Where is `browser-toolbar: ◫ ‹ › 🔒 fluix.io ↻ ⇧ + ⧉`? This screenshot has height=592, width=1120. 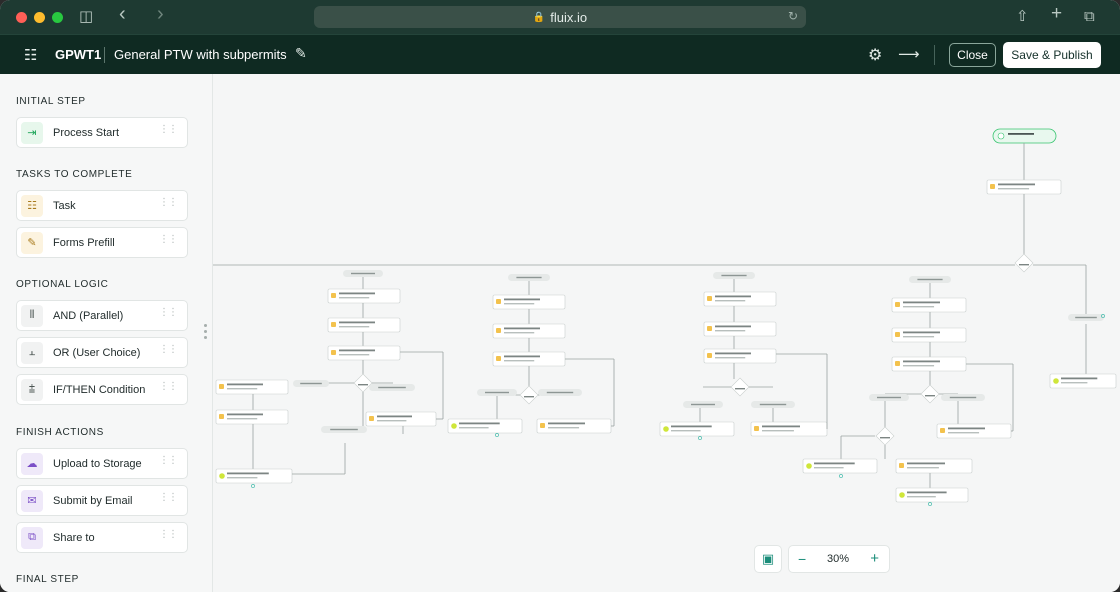 browser-toolbar: ◫ ‹ › 🔒 fluix.io ↻ ⇧ + ⧉ is located at coordinates (560, 17).